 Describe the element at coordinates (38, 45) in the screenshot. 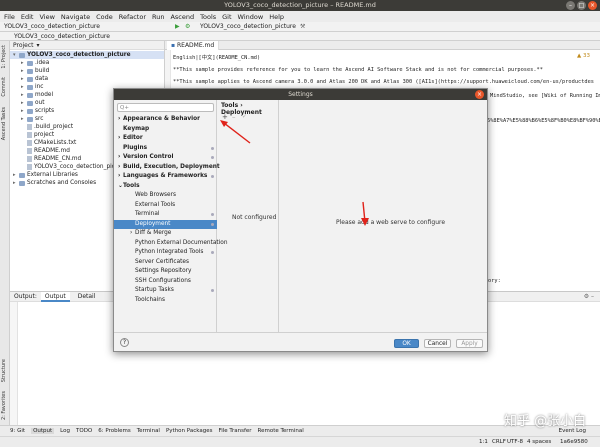

I see `chevron-down-icon: ▾` at that location.